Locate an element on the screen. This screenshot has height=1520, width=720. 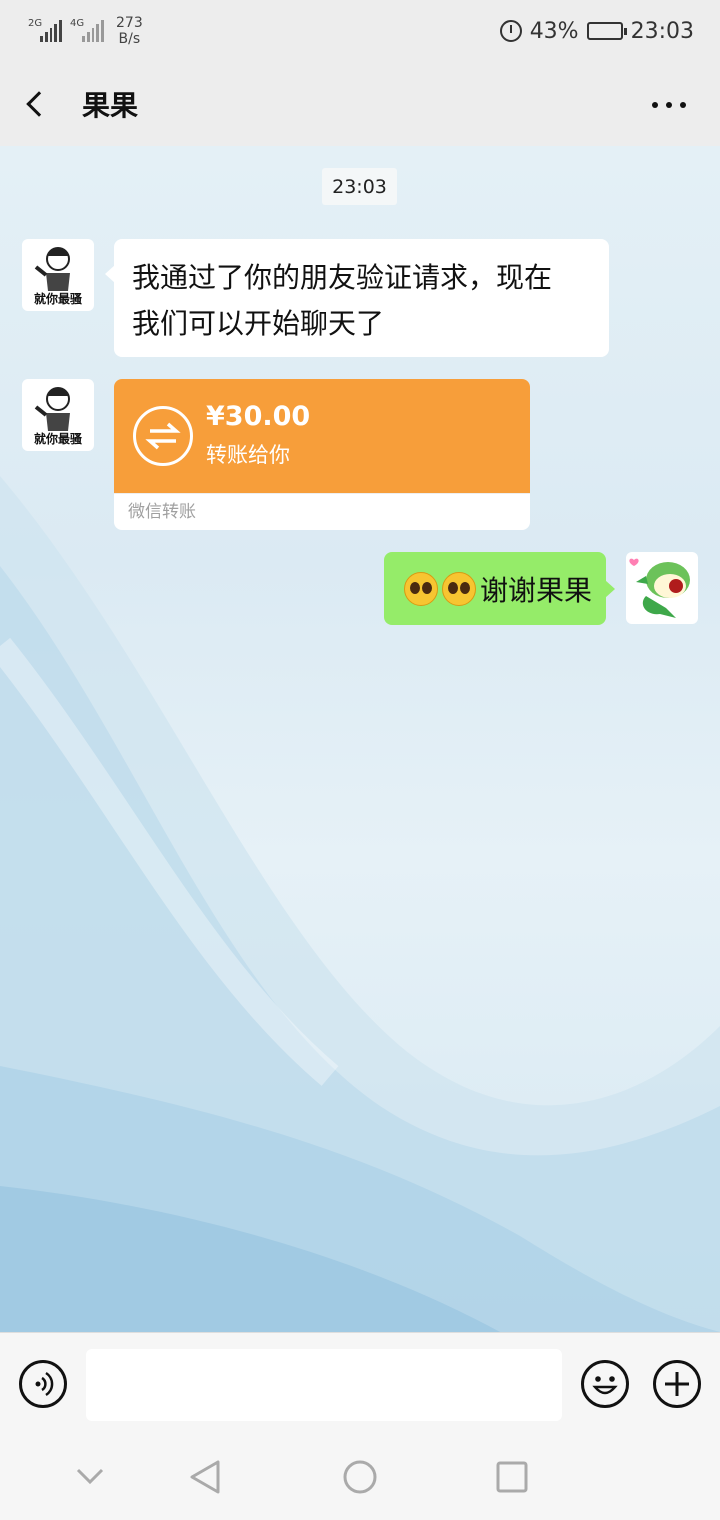
transfer-description: 转账给你 is located at coordinates (248, 455).